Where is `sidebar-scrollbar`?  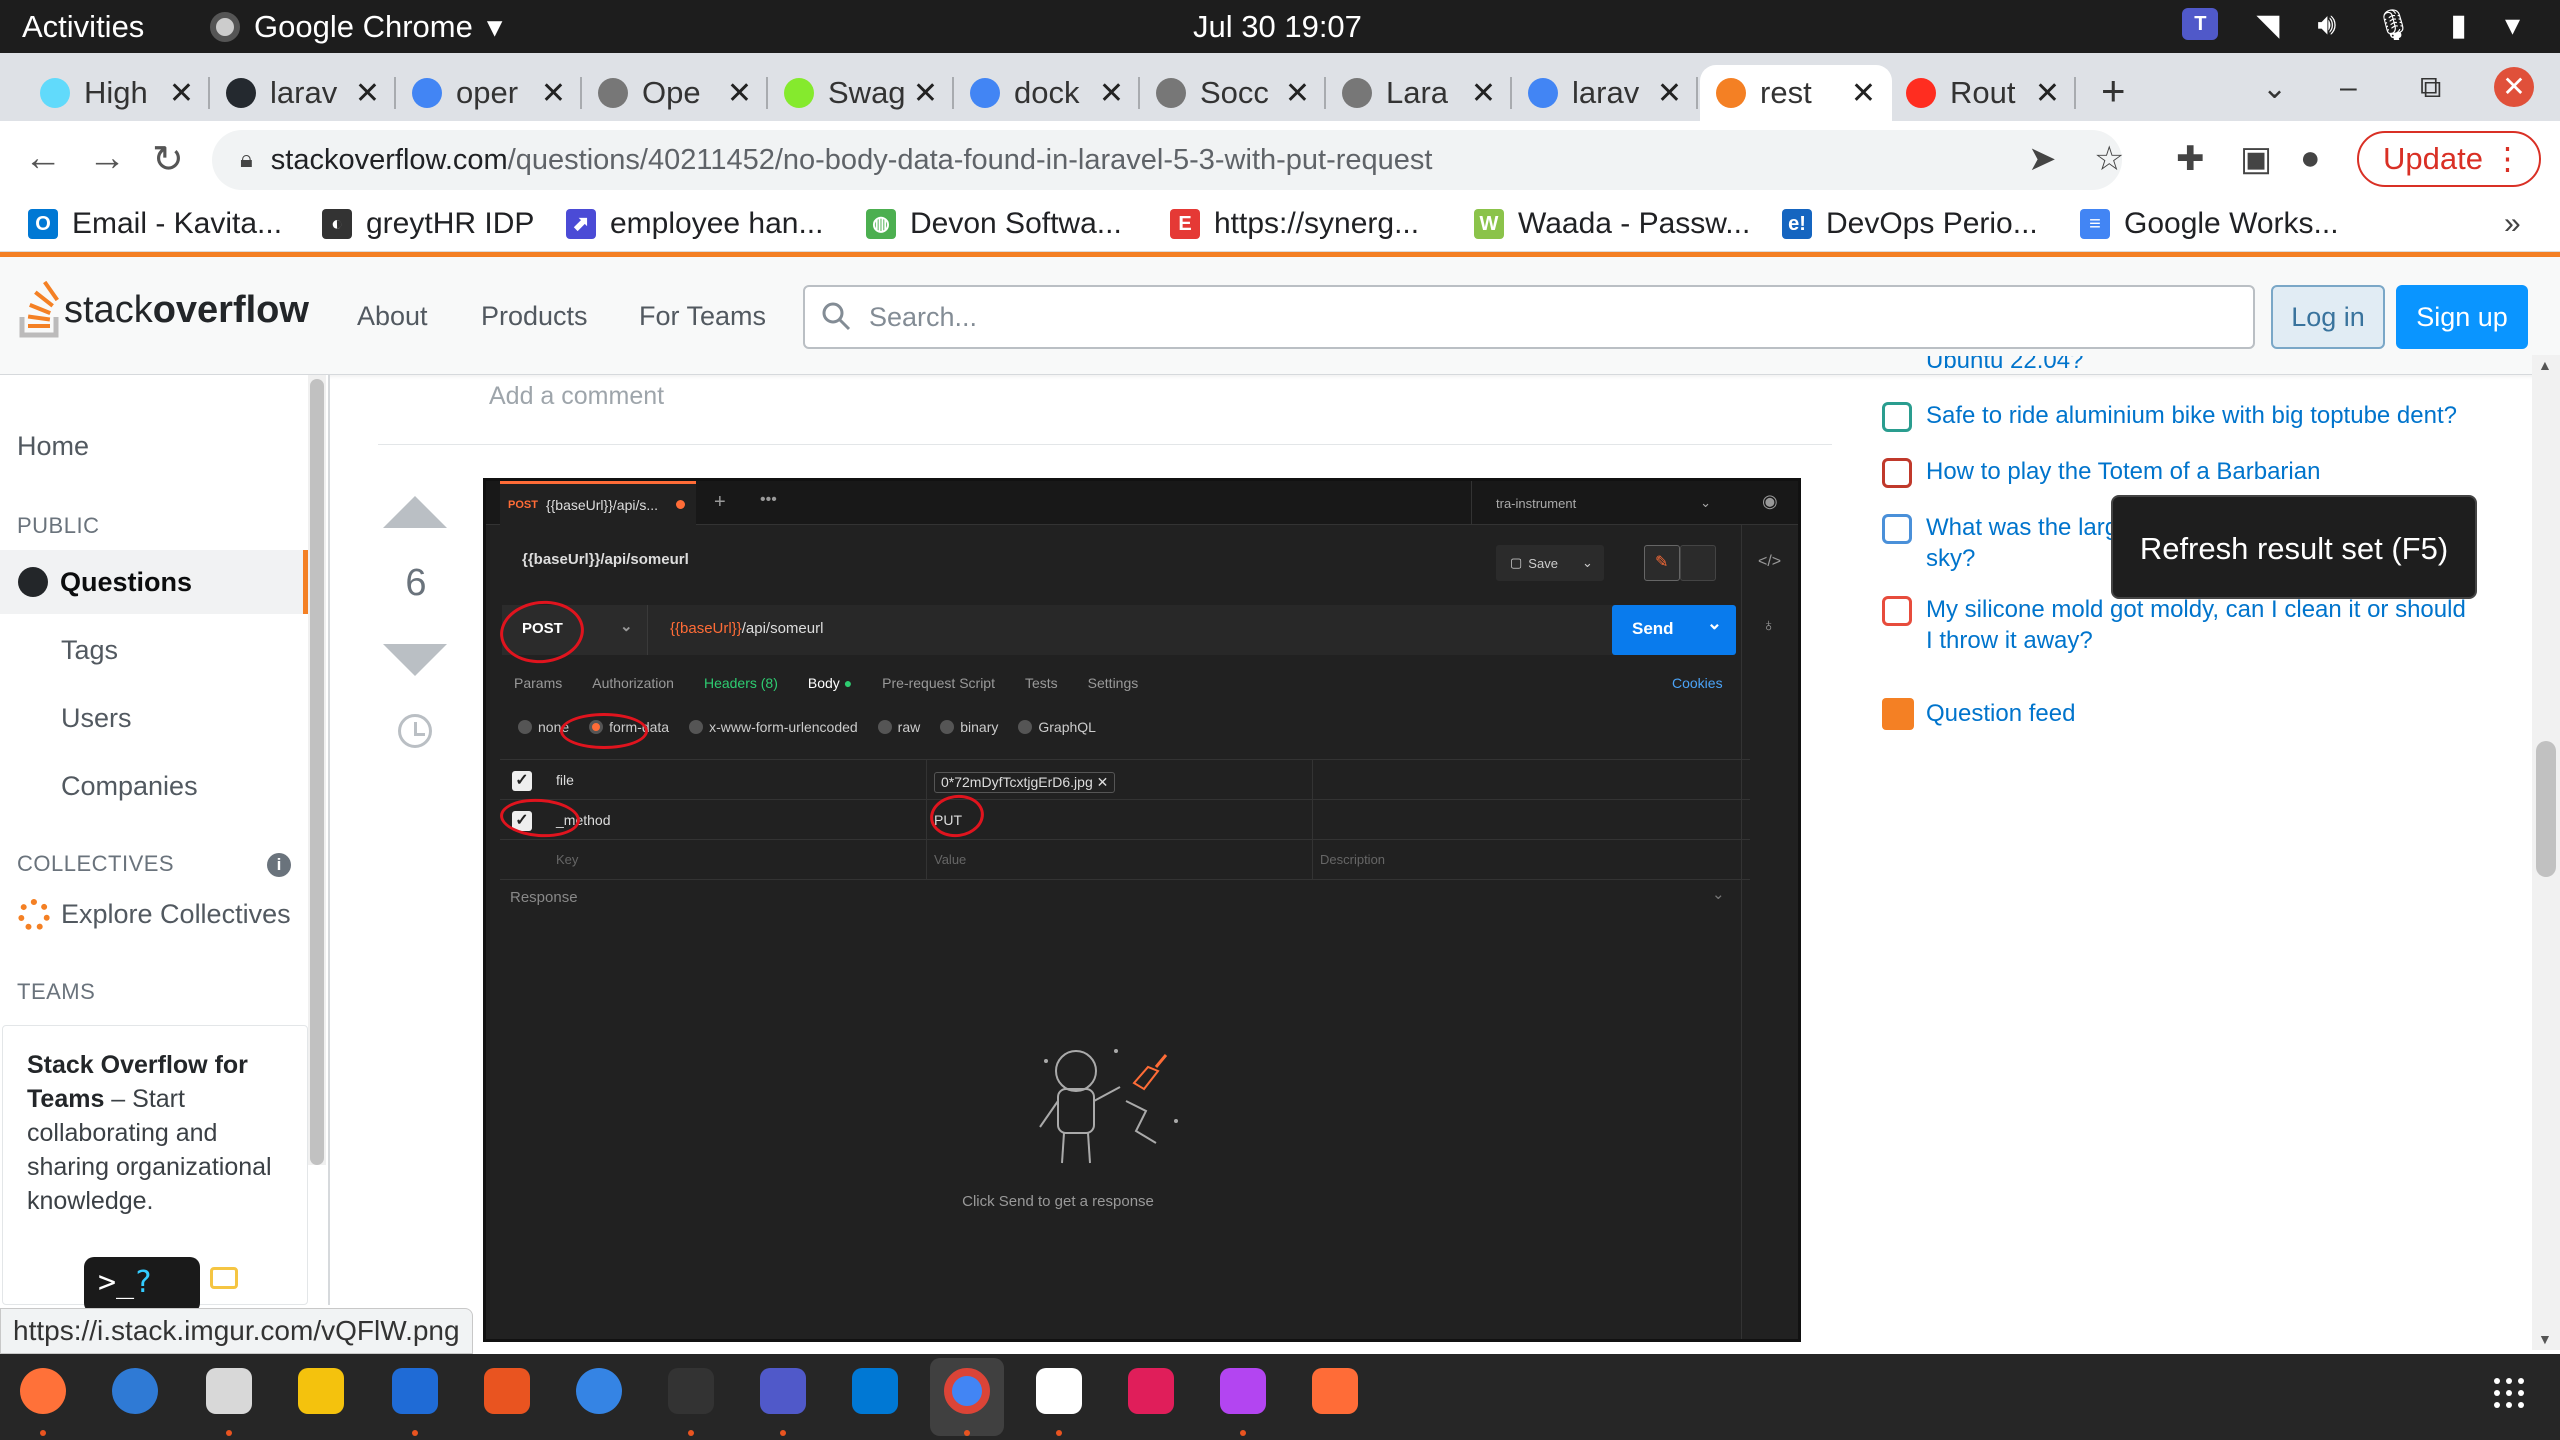 sidebar-scrollbar is located at coordinates (317, 770).